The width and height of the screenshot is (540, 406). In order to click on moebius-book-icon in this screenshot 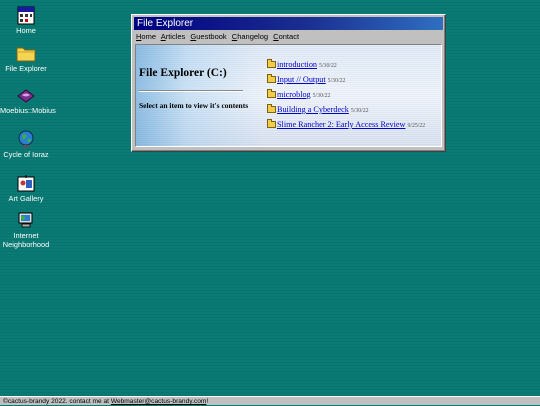, I will do `click(26, 96)`.